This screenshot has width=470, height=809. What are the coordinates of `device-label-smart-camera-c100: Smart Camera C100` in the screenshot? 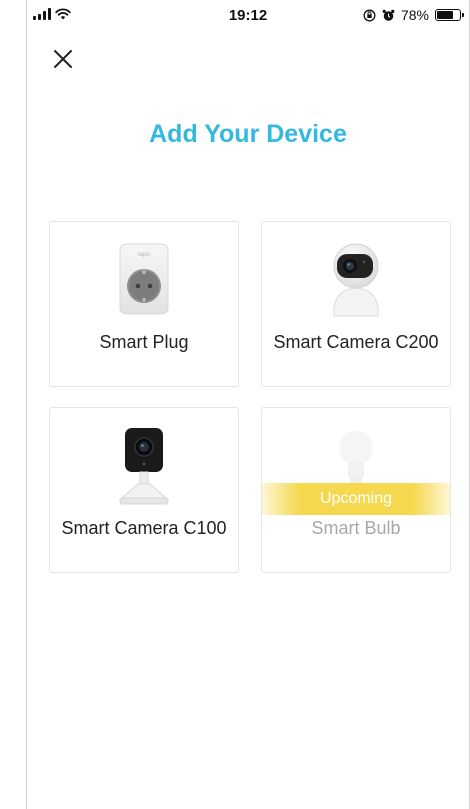 It's located at (144, 528).